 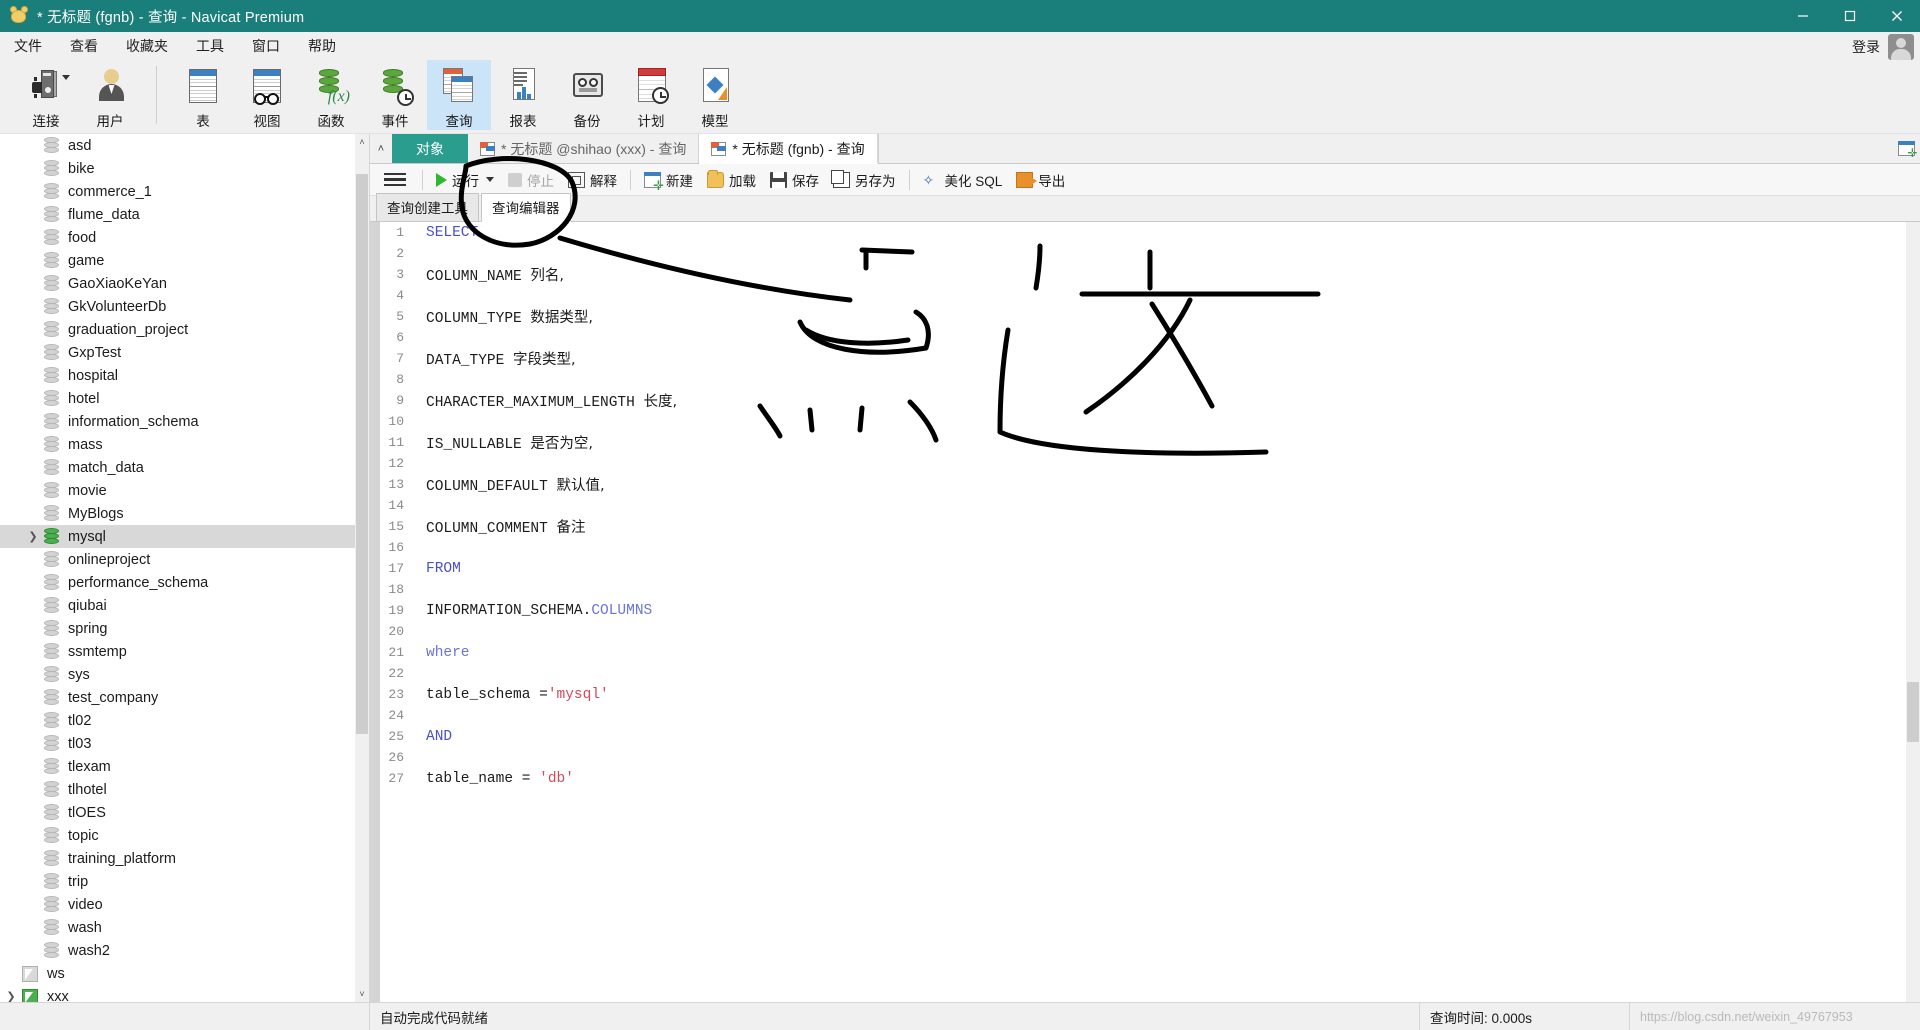 What do you see at coordinates (177, 950) in the screenshot?
I see `tree-item-wash2: wash2` at bounding box center [177, 950].